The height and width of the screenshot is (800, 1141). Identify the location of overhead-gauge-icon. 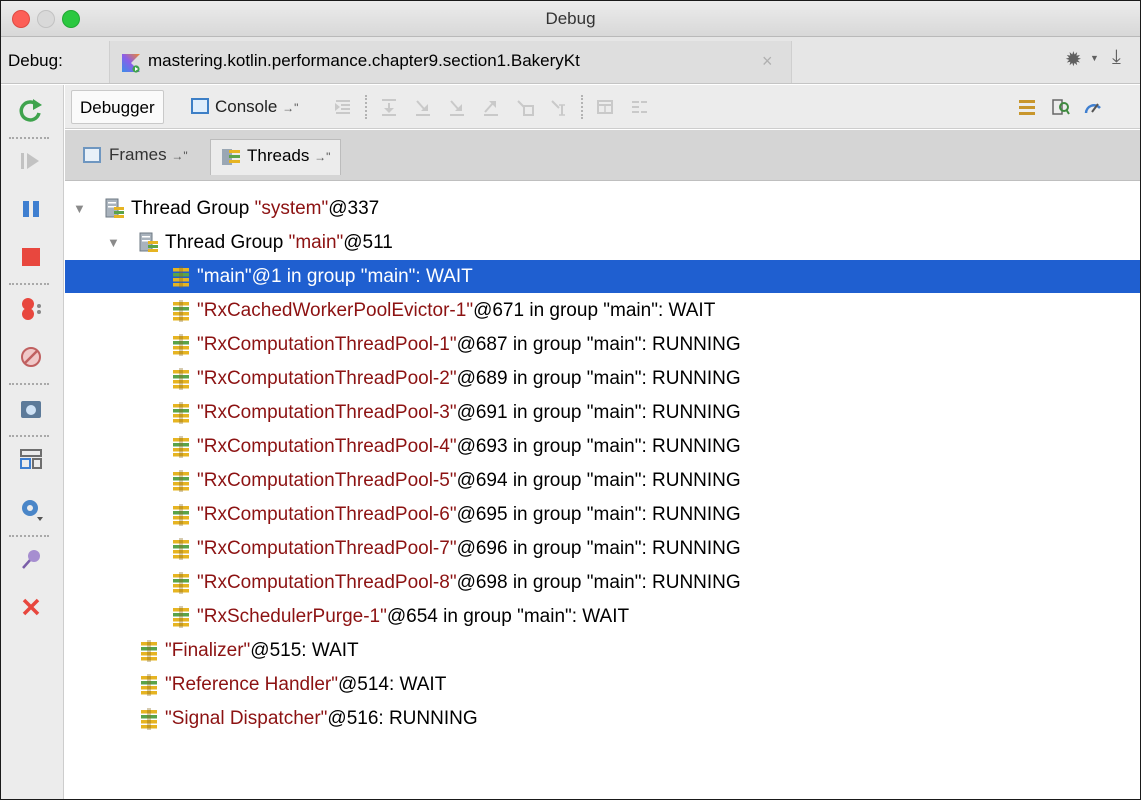
(1093, 107).